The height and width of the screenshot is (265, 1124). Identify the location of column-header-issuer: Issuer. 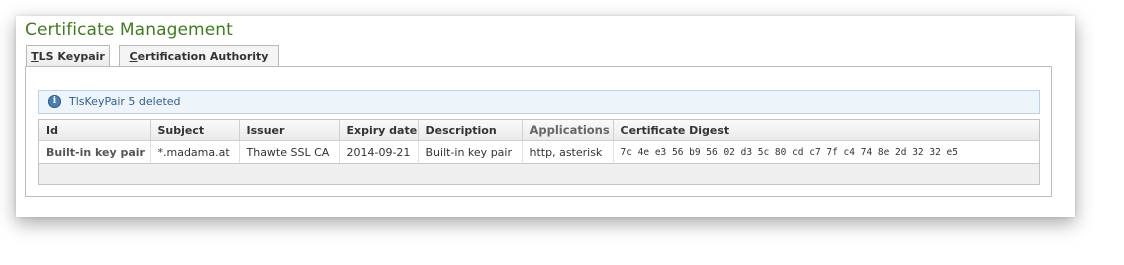
(289, 130).